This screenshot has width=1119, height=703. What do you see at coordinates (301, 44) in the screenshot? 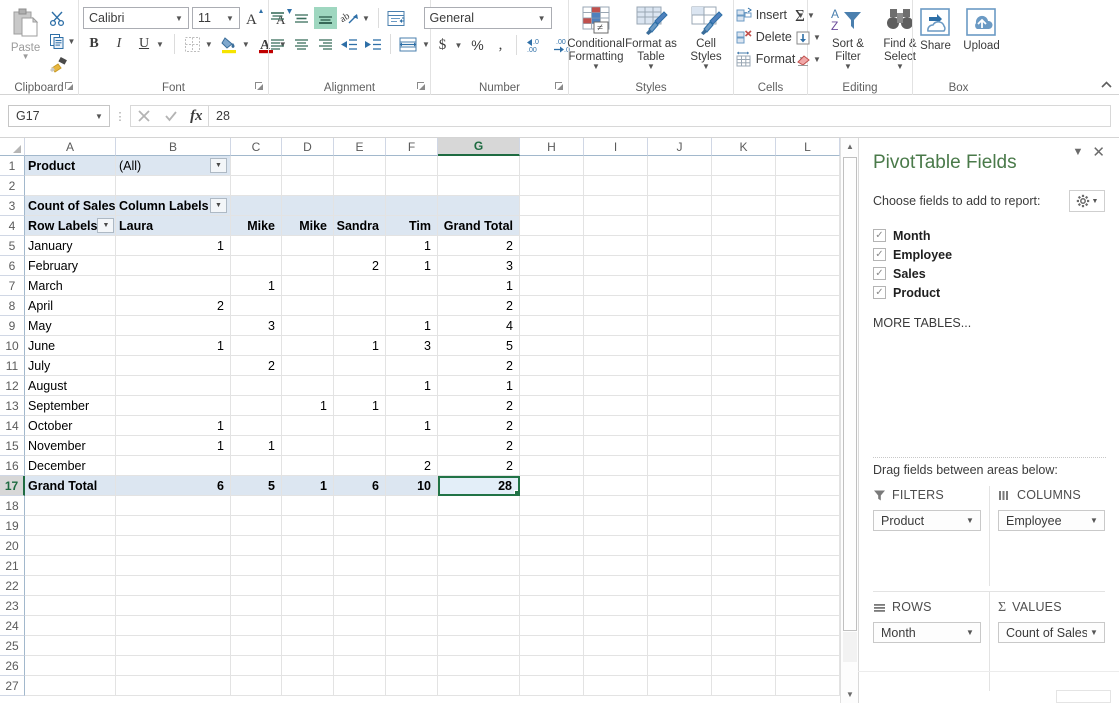
I see `align-center-button` at bounding box center [301, 44].